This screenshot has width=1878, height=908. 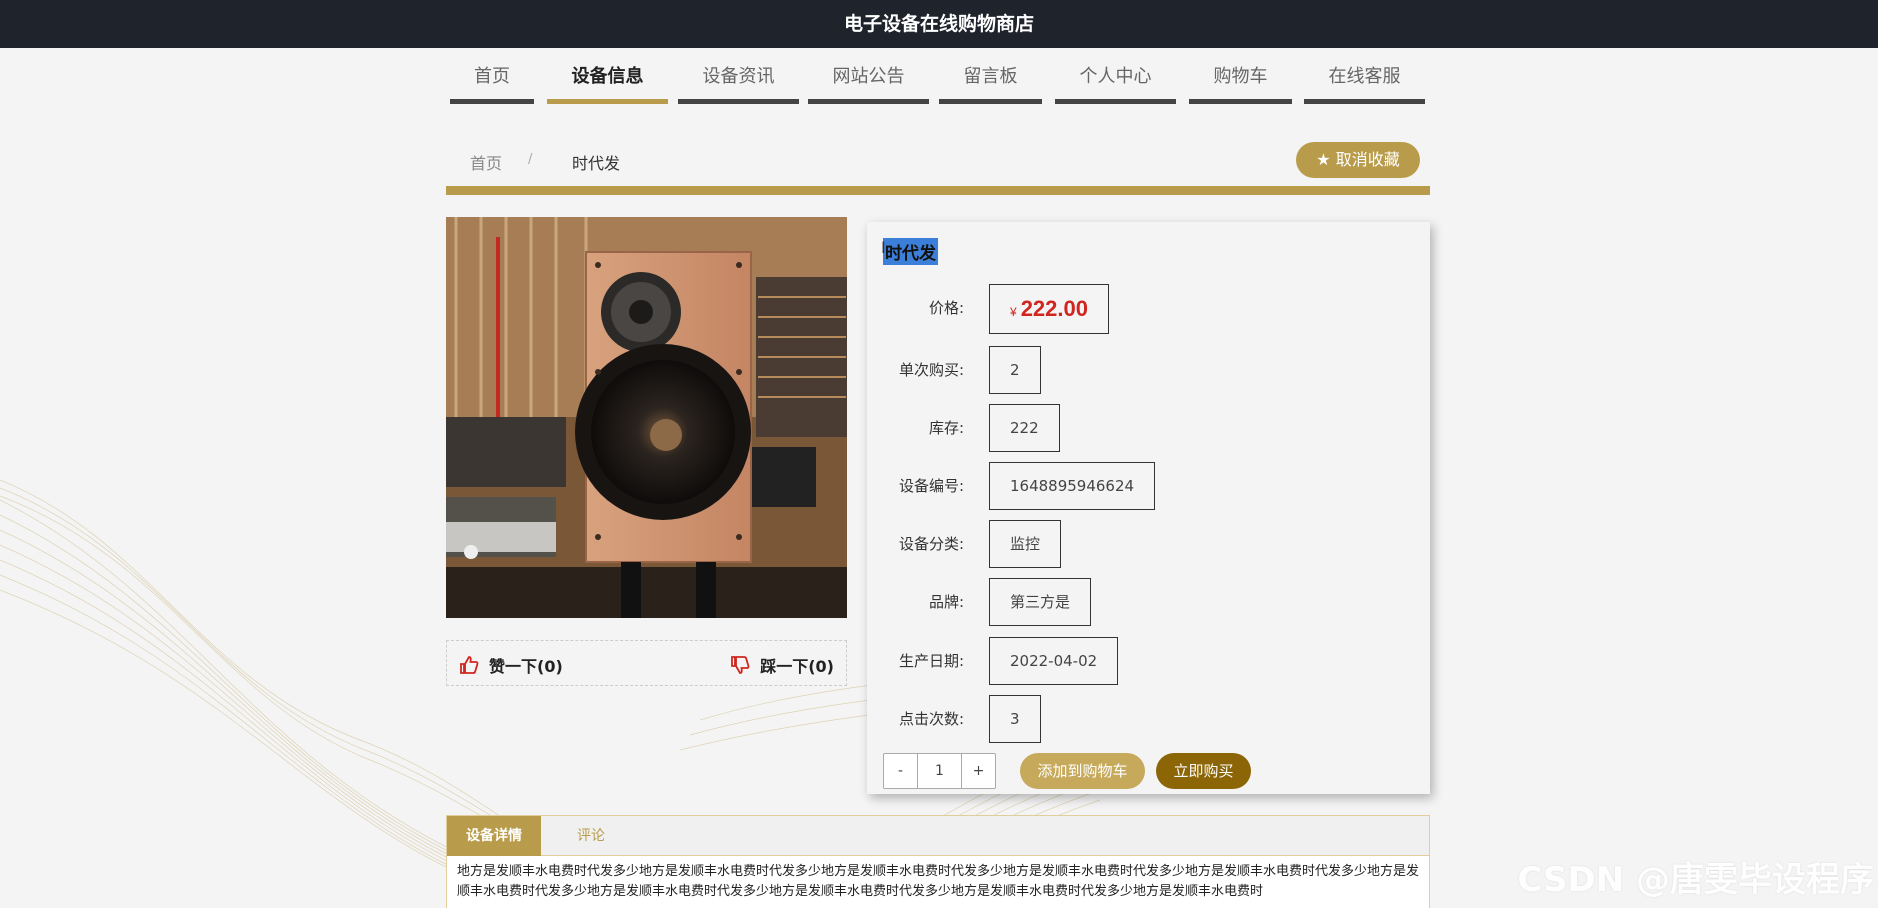 I want to click on price-box: ¥222.00, so click(x=1049, y=309).